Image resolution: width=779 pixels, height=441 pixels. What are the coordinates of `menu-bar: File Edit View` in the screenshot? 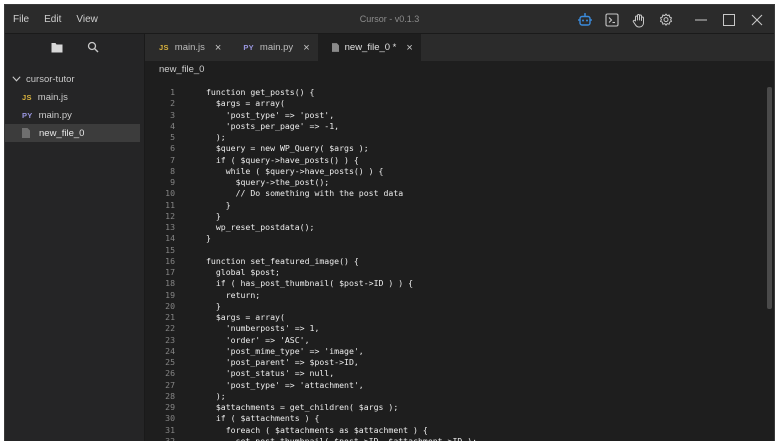 It's located at (63, 19).